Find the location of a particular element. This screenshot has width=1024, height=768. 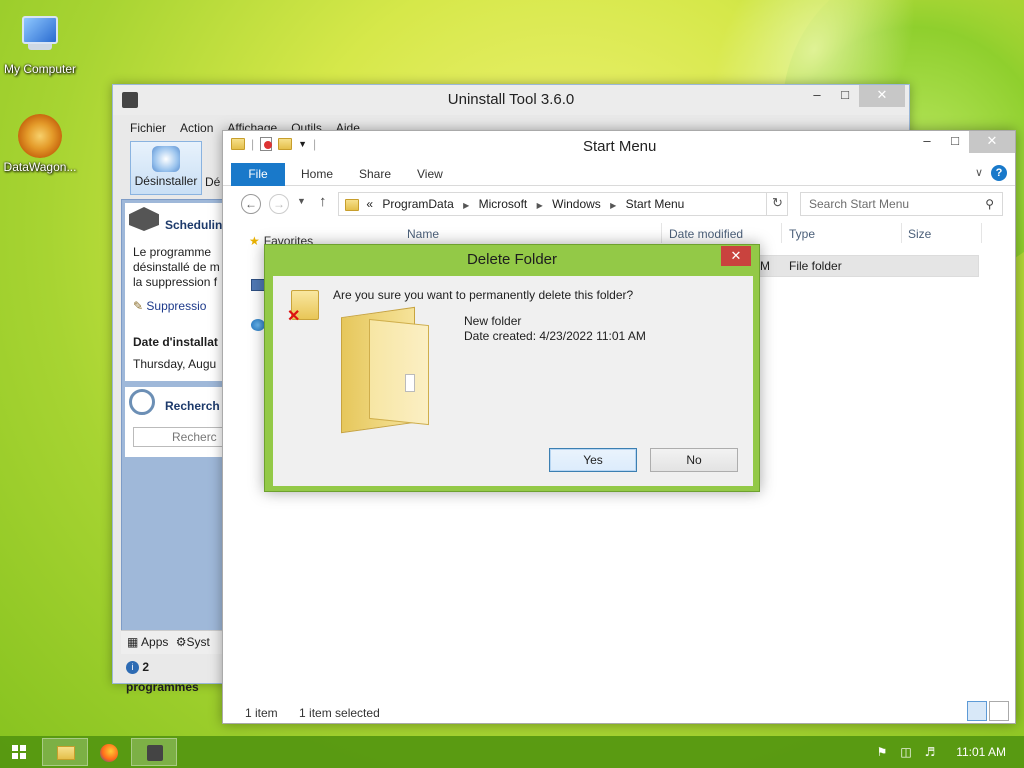

column-name: Name is located at coordinates (423, 234).